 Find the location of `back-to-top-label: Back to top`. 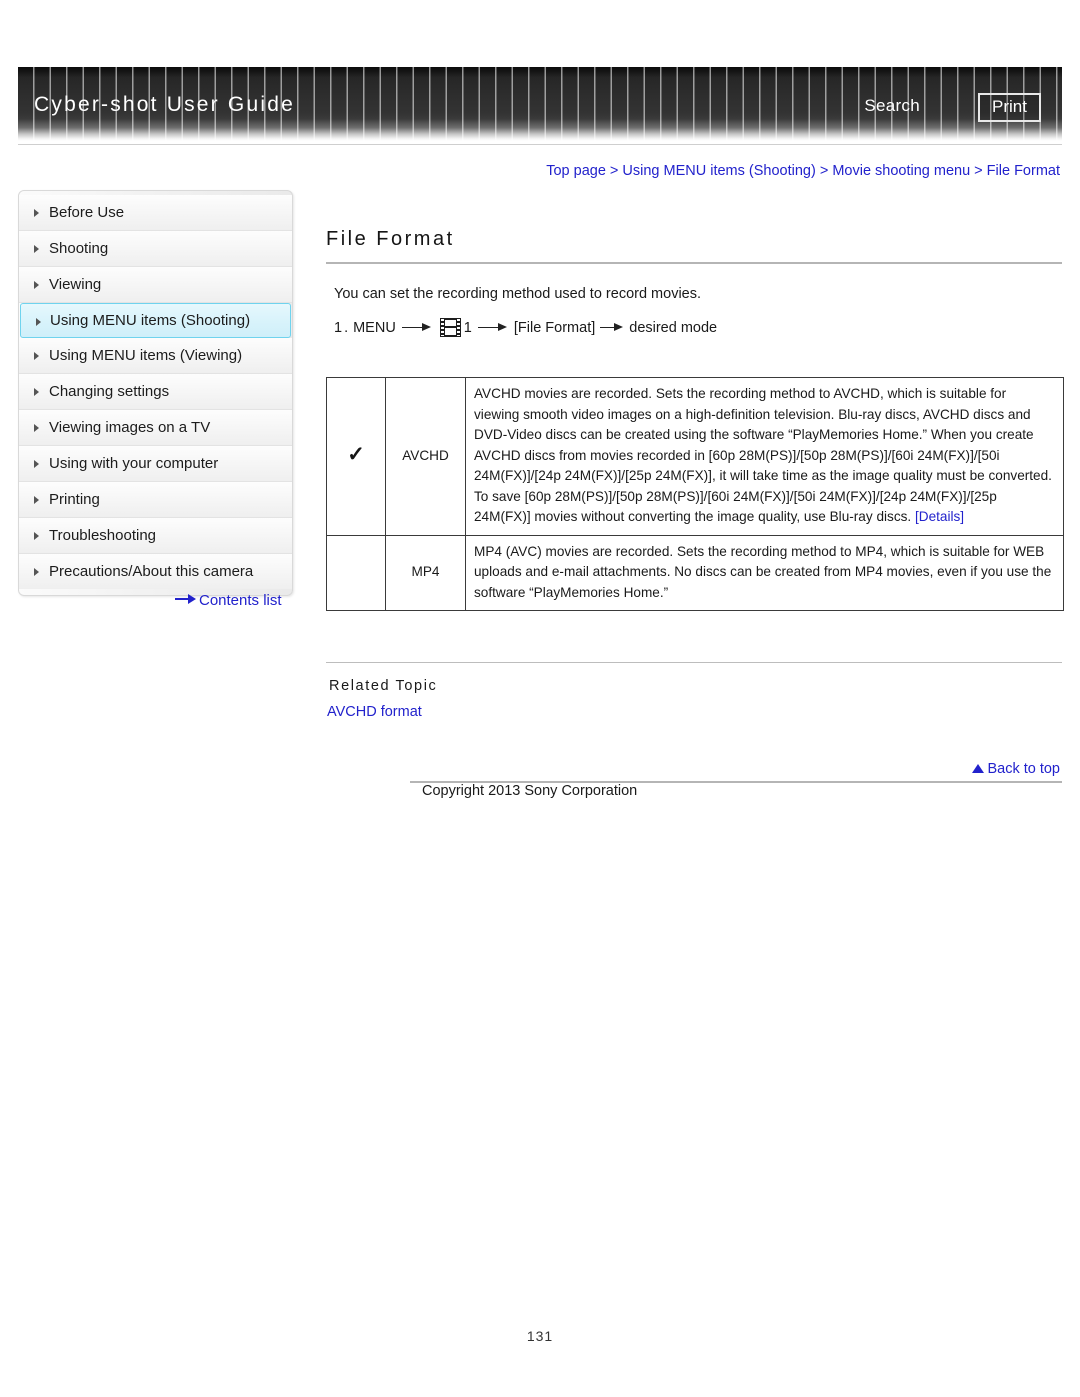

back-to-top-label: Back to top is located at coordinates (1023, 769).